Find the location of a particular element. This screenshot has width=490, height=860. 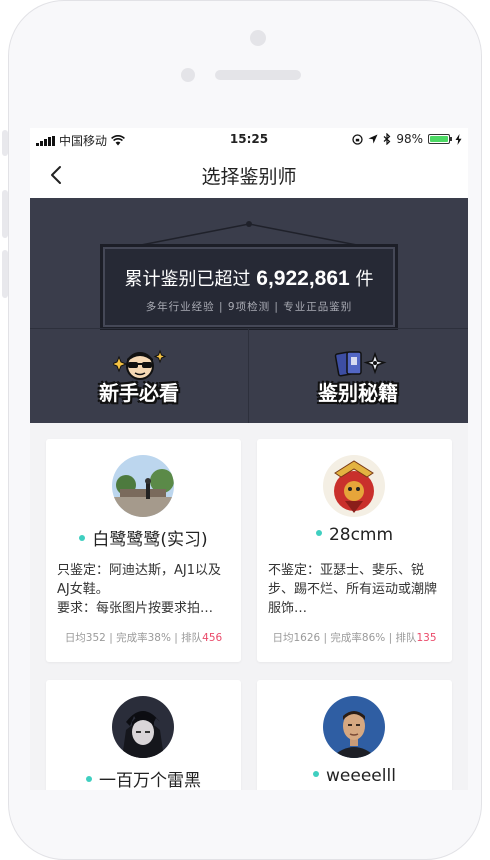

avatar-anime-icon is located at coordinates (143, 727).